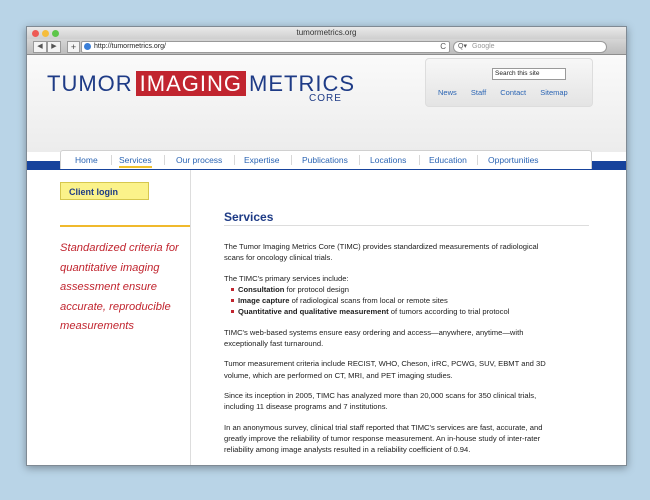  Describe the element at coordinates (483, 46) in the screenshot. I see `search-placeholder: Google` at that location.